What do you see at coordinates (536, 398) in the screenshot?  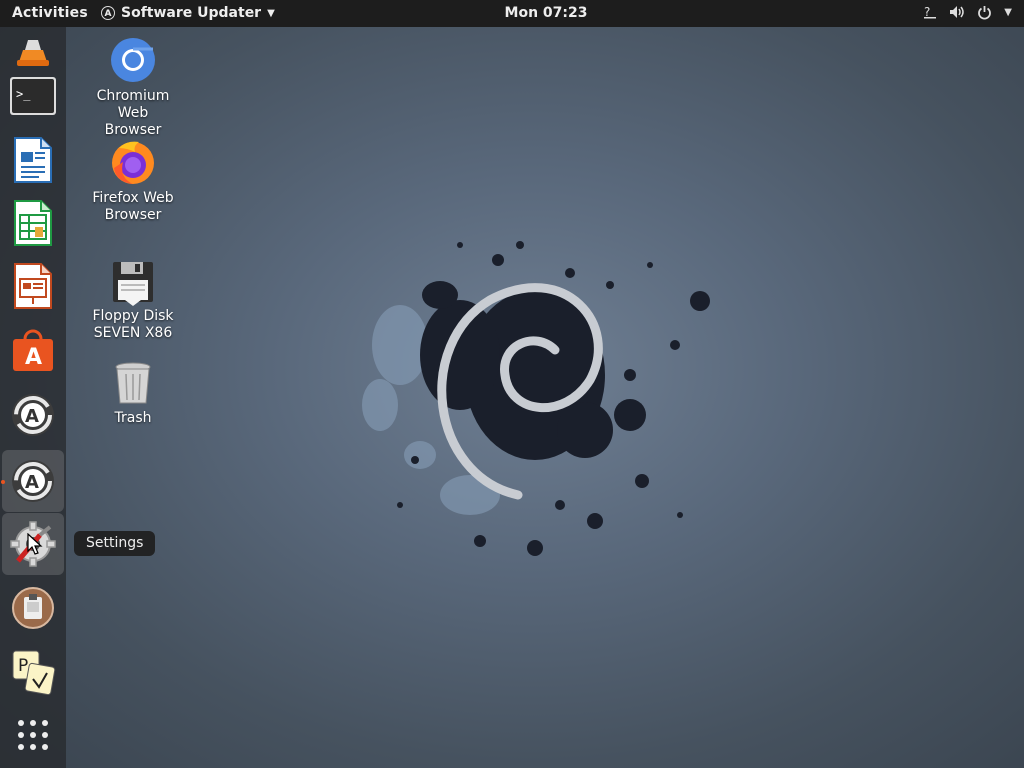 I see `debian-swirl-wallpaper-logo` at bounding box center [536, 398].